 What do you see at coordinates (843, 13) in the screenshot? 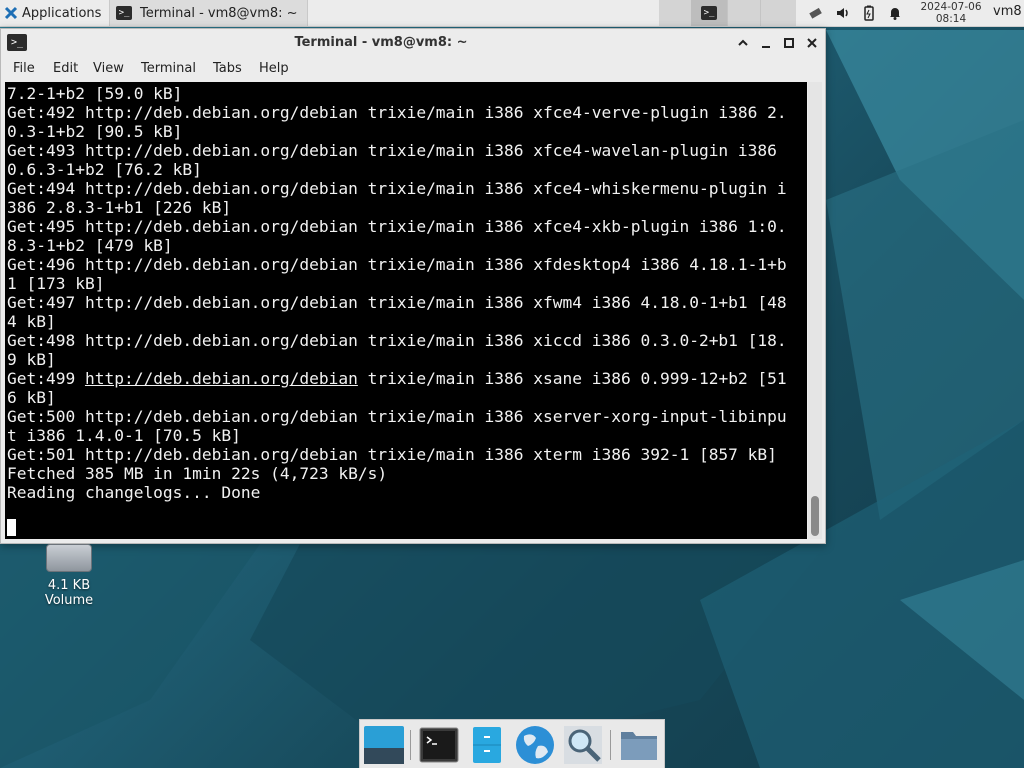
I see `volume-icon` at bounding box center [843, 13].